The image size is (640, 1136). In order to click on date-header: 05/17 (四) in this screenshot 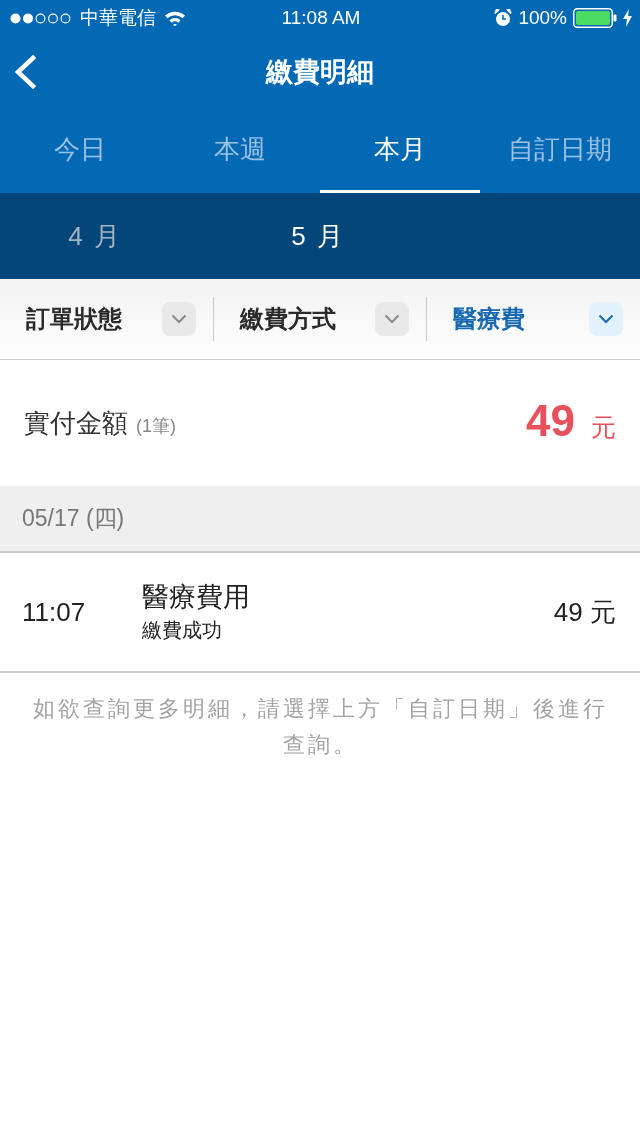, I will do `click(320, 519)`.